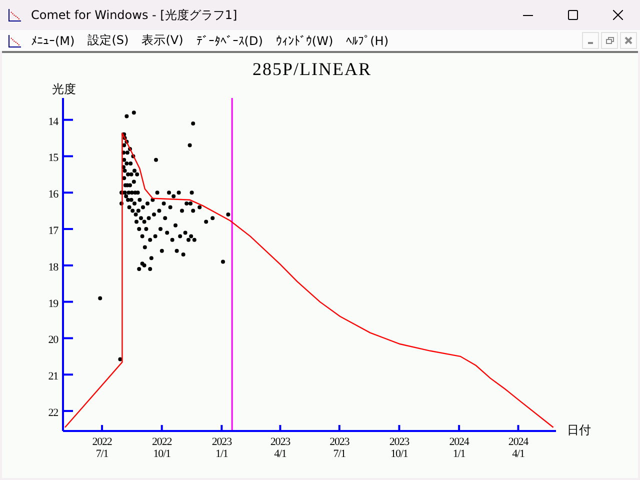 This screenshot has height=480, width=640. What do you see at coordinates (459, 448) in the screenshot?
I see `tick-label: 2024 1/1` at bounding box center [459, 448].